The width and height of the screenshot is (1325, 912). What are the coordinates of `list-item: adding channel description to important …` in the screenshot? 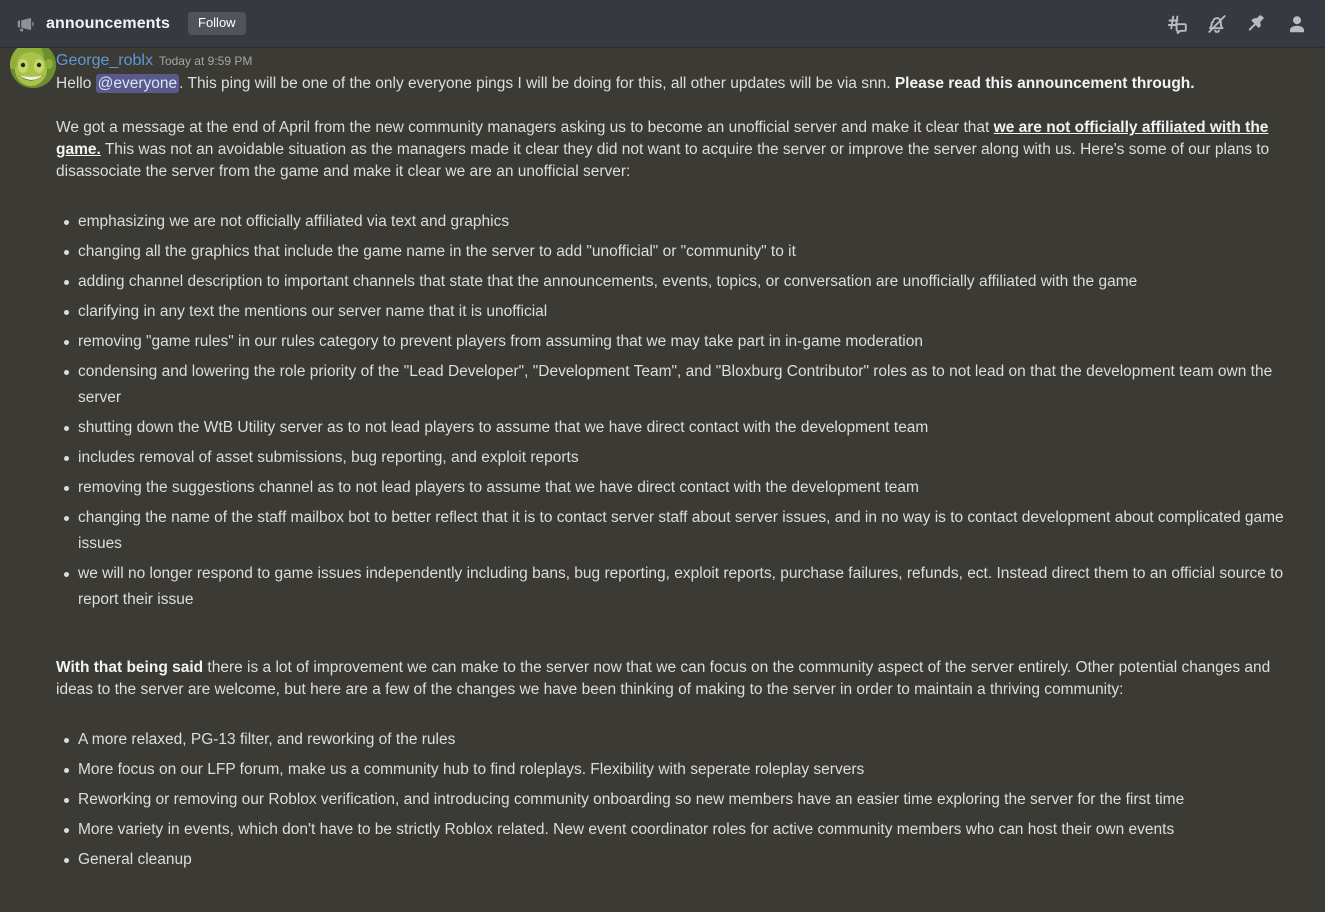 It's located at (686, 282).